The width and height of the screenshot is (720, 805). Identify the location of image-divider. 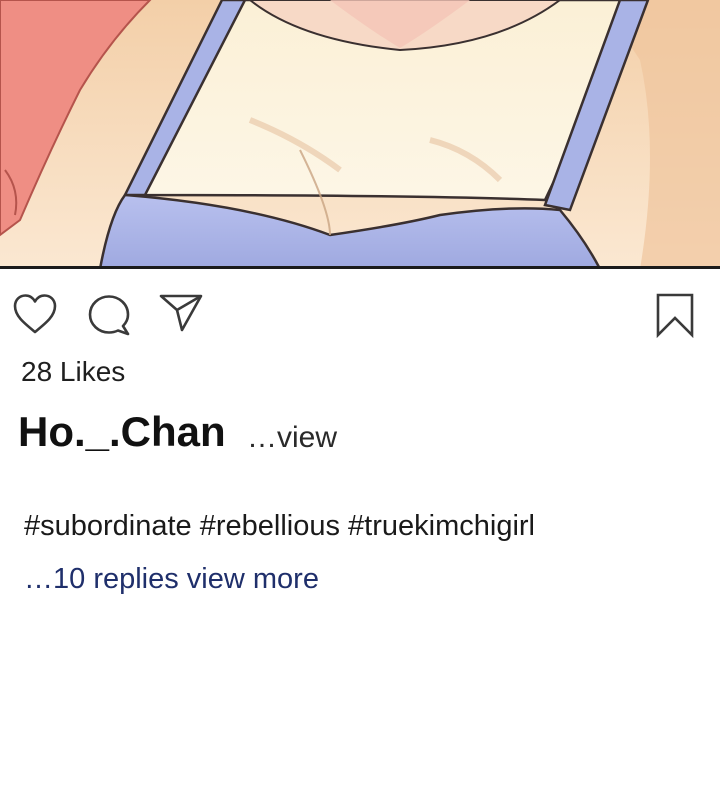
(360, 267).